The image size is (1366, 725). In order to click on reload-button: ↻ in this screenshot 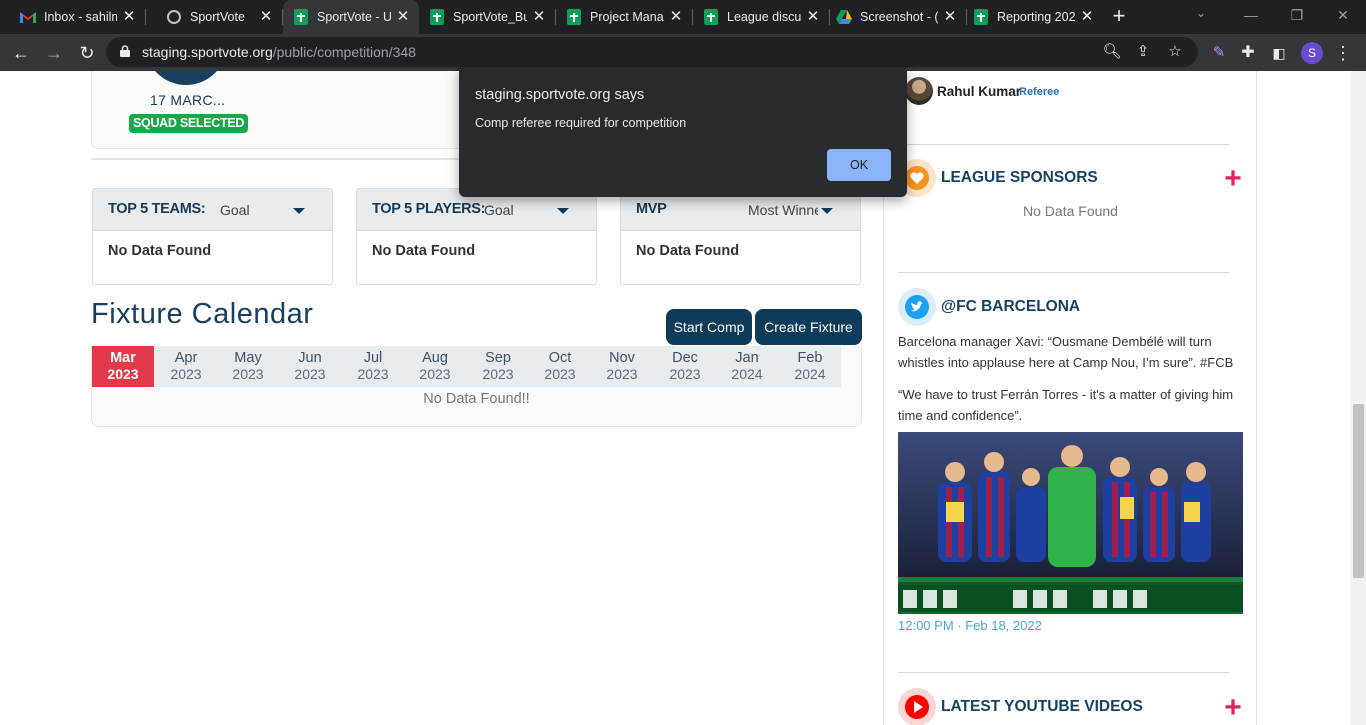, I will do `click(87, 53)`.